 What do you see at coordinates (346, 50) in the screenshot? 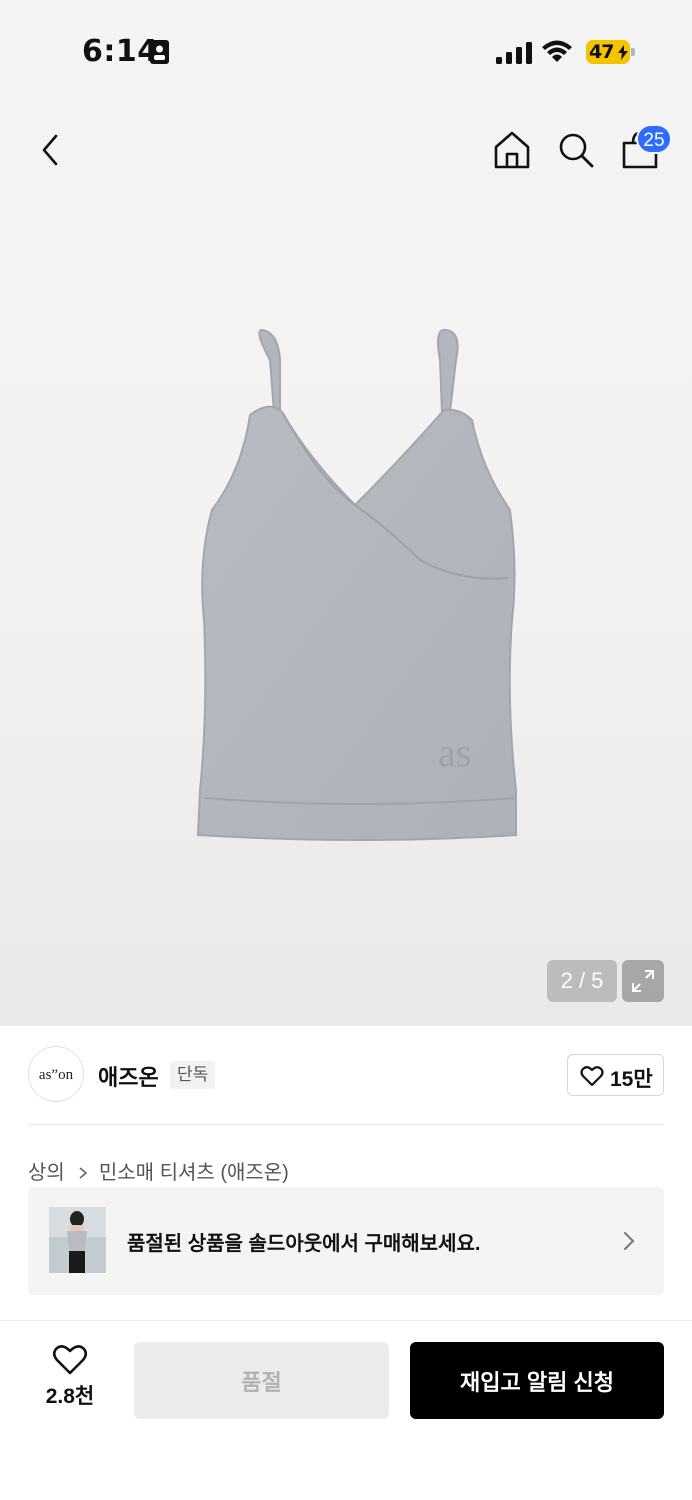
I see `status-bar: 6:14 47` at bounding box center [346, 50].